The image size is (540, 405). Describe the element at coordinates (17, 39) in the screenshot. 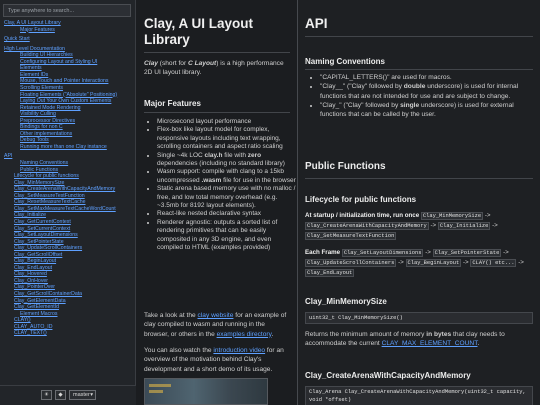

I see `toc-item: Quick Start` at that location.